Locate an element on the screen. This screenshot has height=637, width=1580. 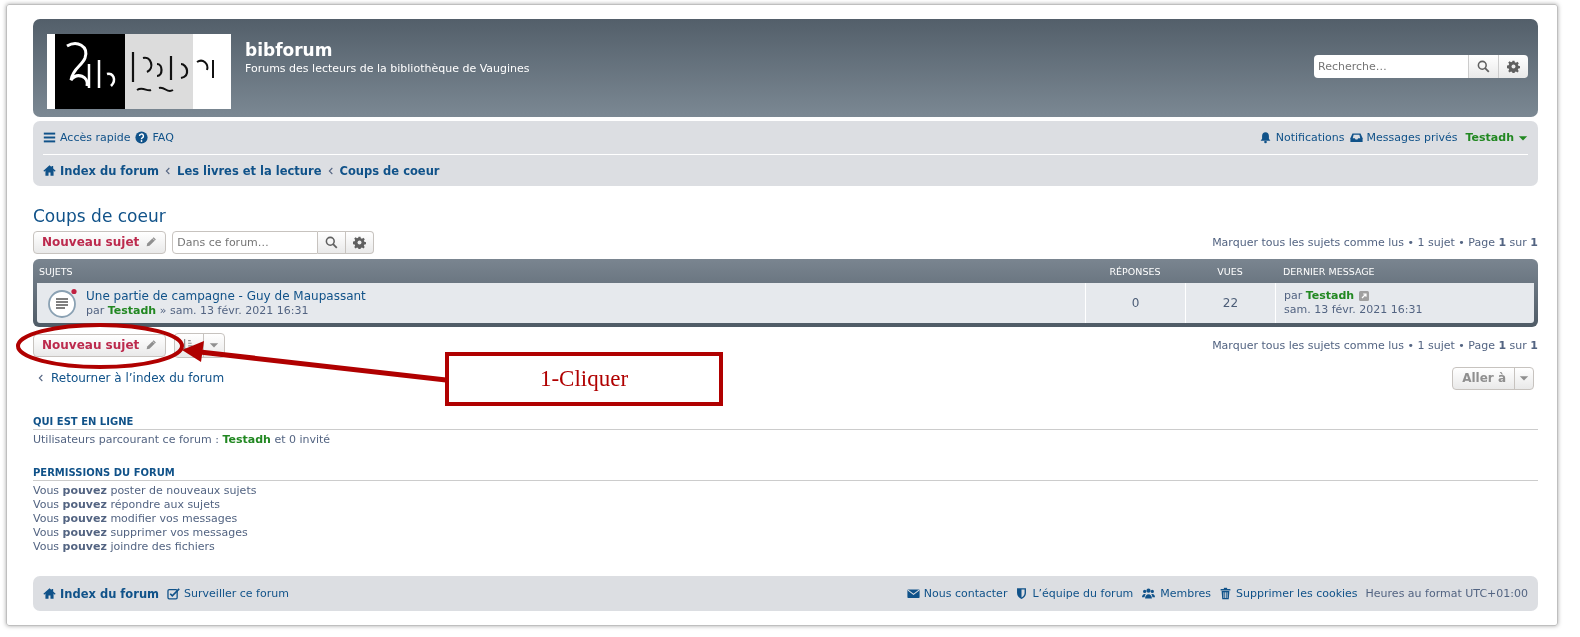
nav-link: FAQ is located at coordinates (154, 137).